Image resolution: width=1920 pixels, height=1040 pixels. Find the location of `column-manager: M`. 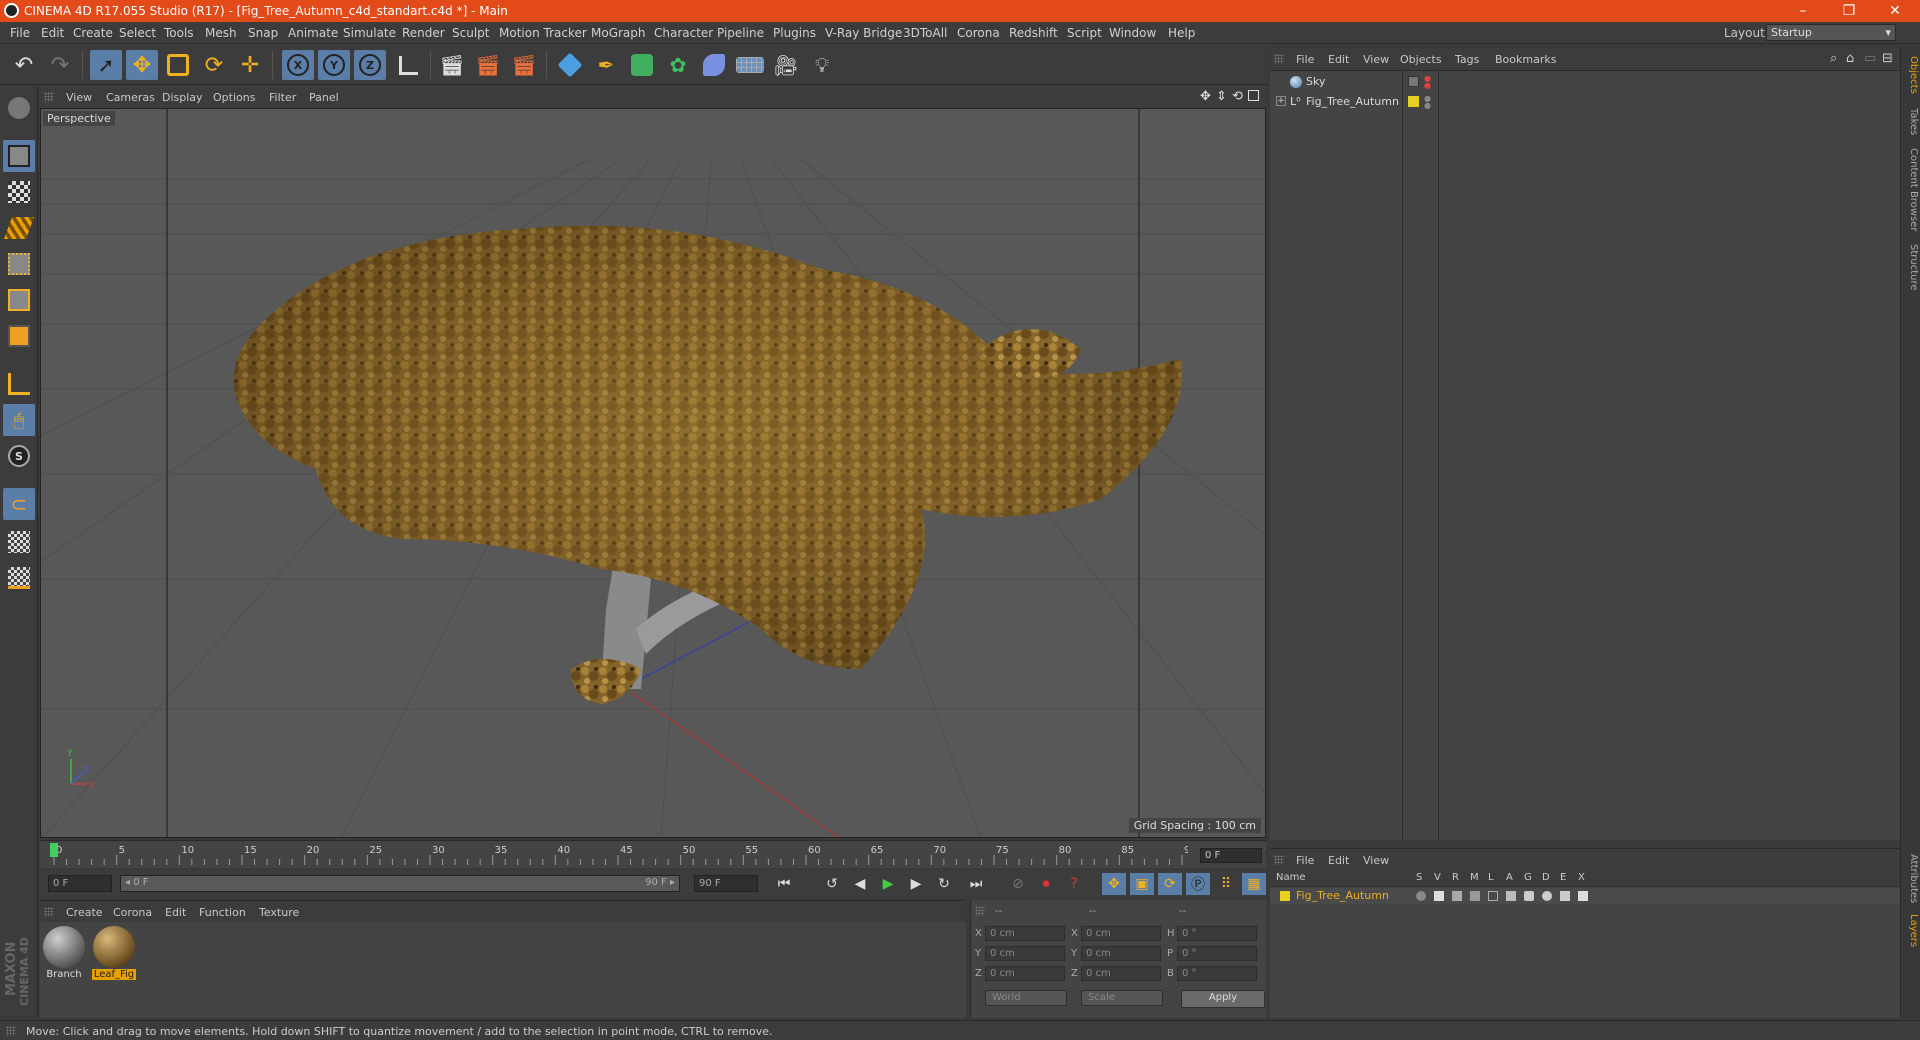

column-manager: M is located at coordinates (1474, 877).